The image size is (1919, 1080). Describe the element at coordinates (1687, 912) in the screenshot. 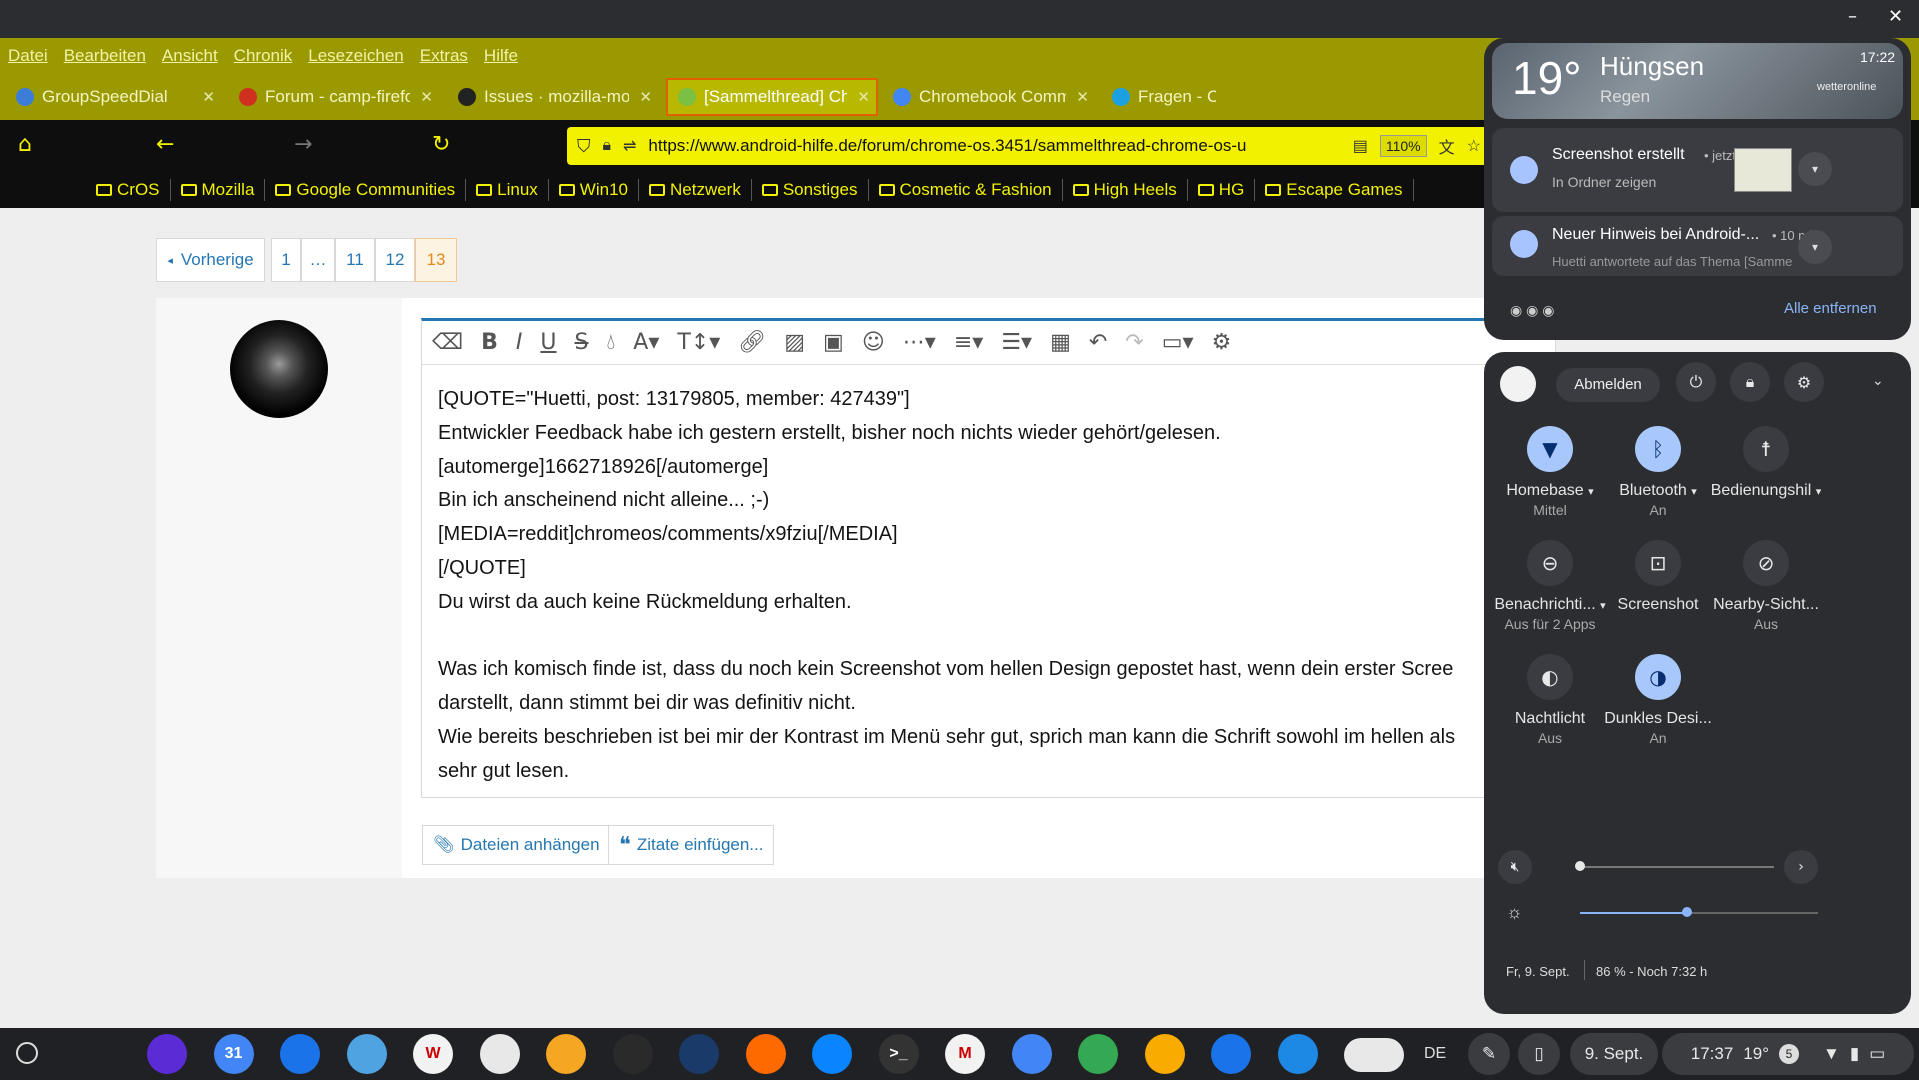

I see `brightness-slider-handle` at that location.